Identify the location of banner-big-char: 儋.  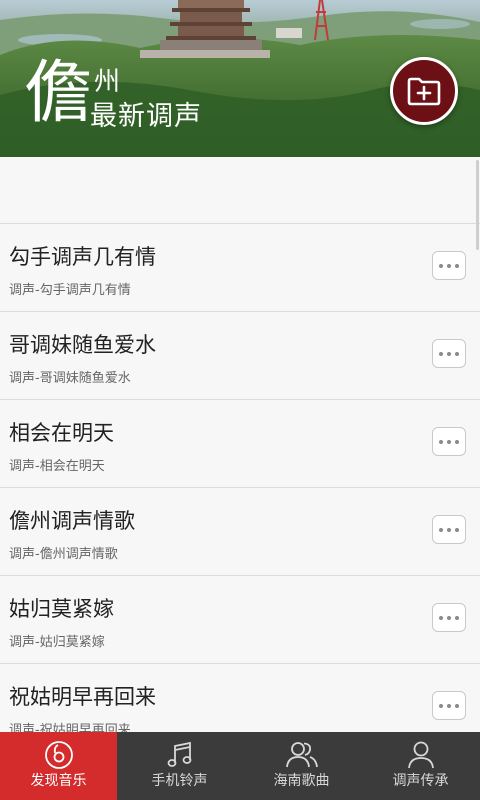
(58, 93).